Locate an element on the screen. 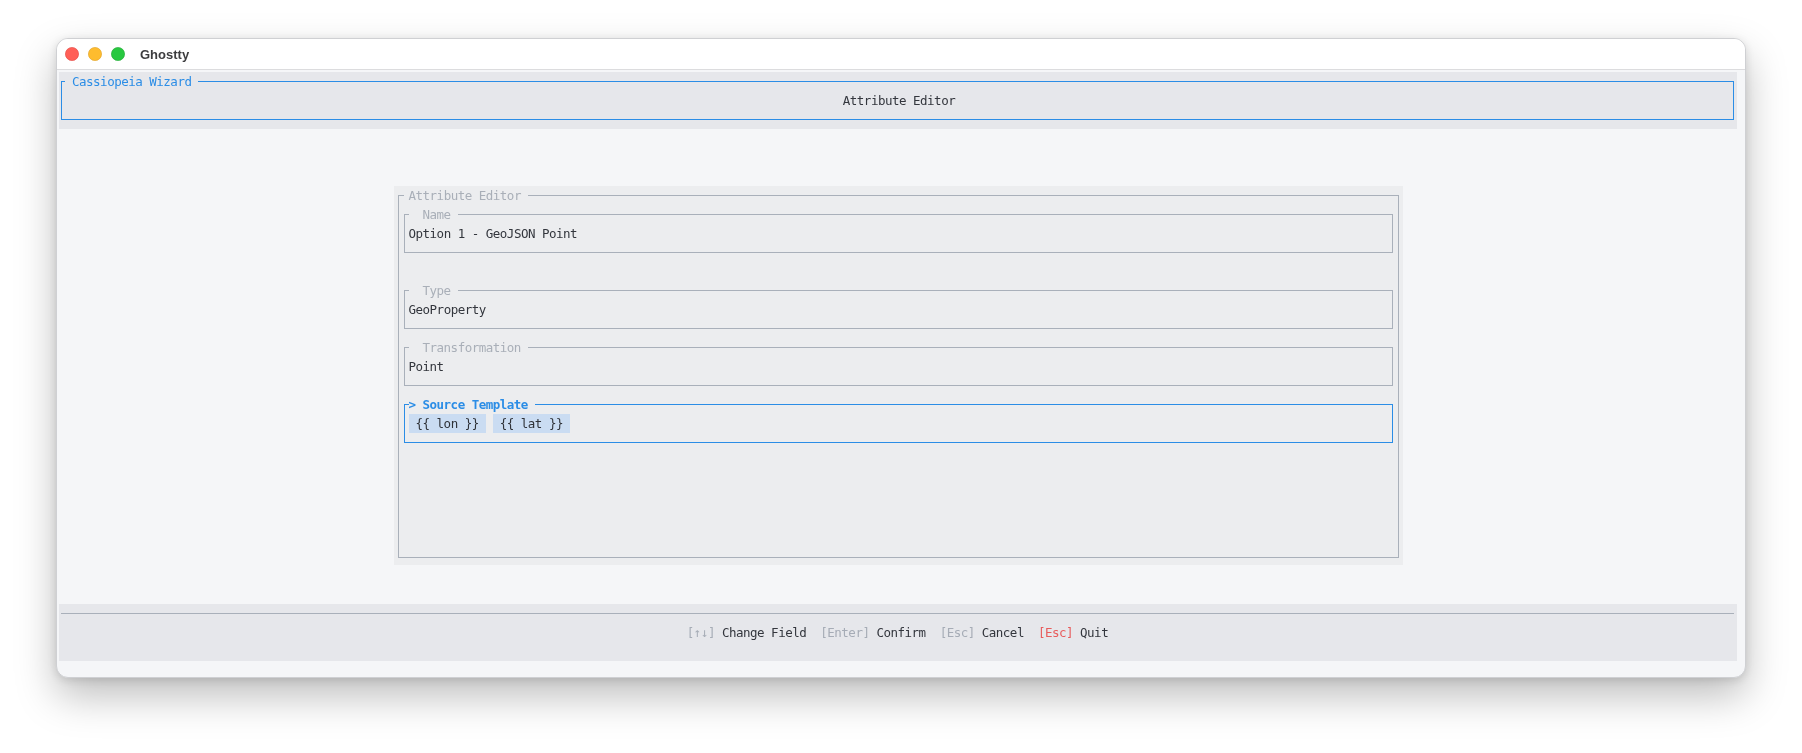 The image size is (1802, 753). field-value: Point is located at coordinates (426, 366).